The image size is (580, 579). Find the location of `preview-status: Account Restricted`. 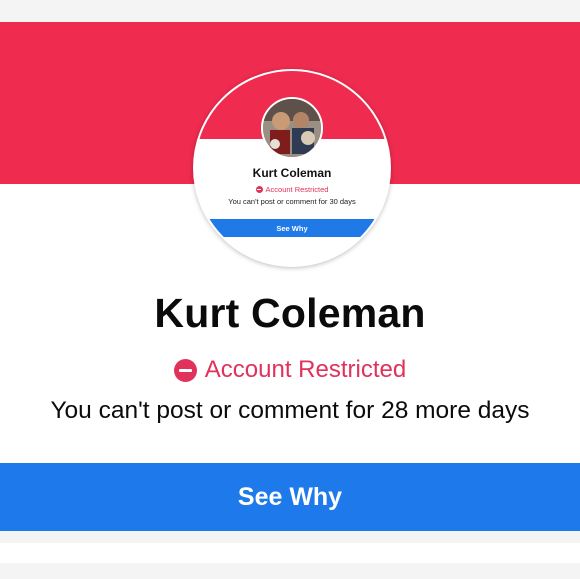

preview-status: Account Restricted is located at coordinates (292, 189).